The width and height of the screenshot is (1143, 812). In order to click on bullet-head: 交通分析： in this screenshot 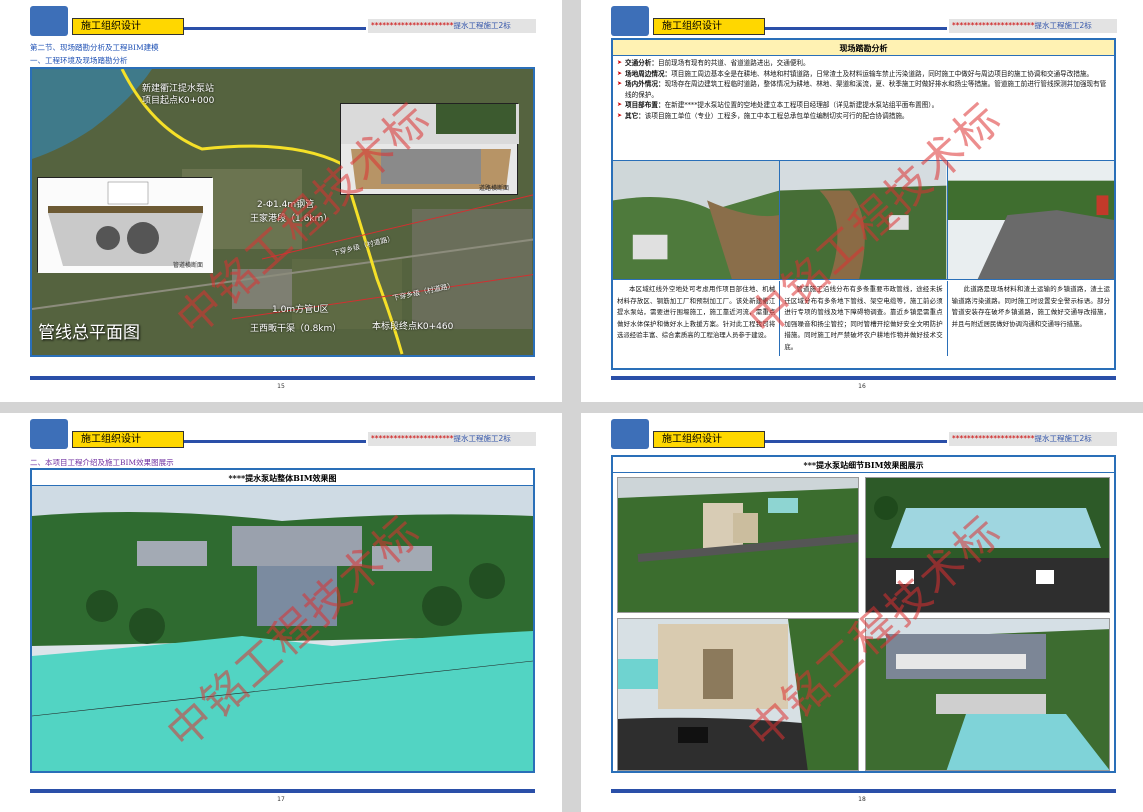, I will do `click(641, 63)`.